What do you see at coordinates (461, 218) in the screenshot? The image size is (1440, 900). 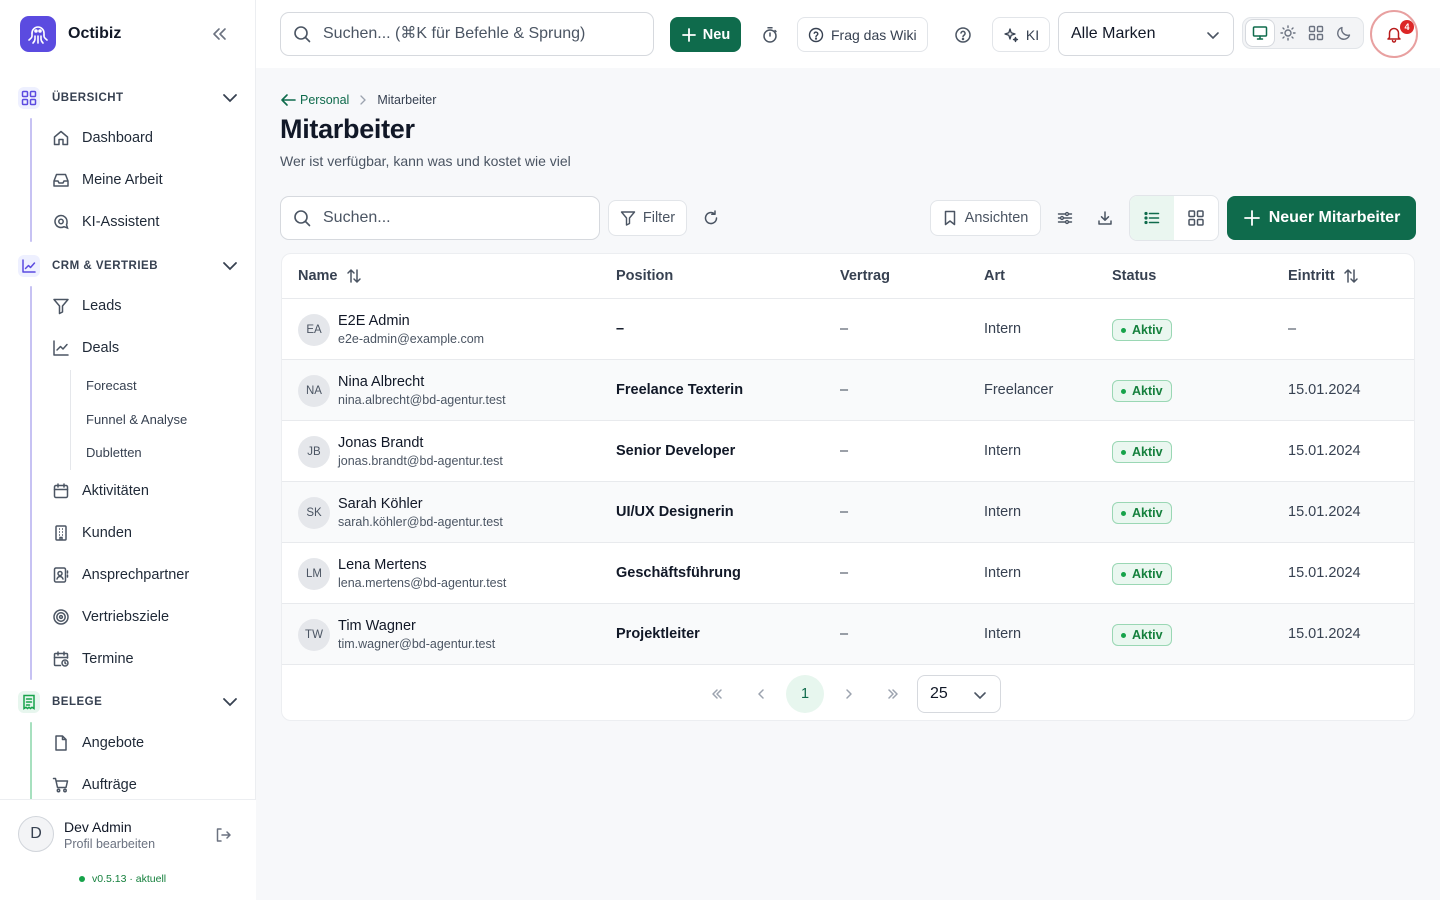 I see `table-search-input` at bounding box center [461, 218].